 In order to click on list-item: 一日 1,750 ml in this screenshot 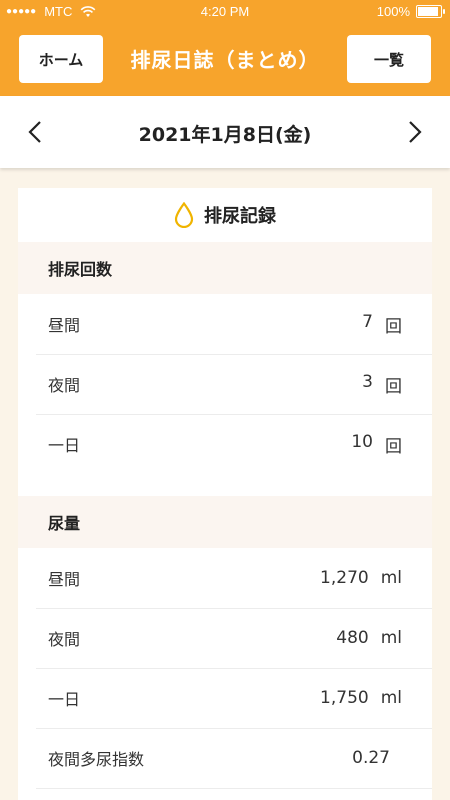, I will do `click(225, 698)`.